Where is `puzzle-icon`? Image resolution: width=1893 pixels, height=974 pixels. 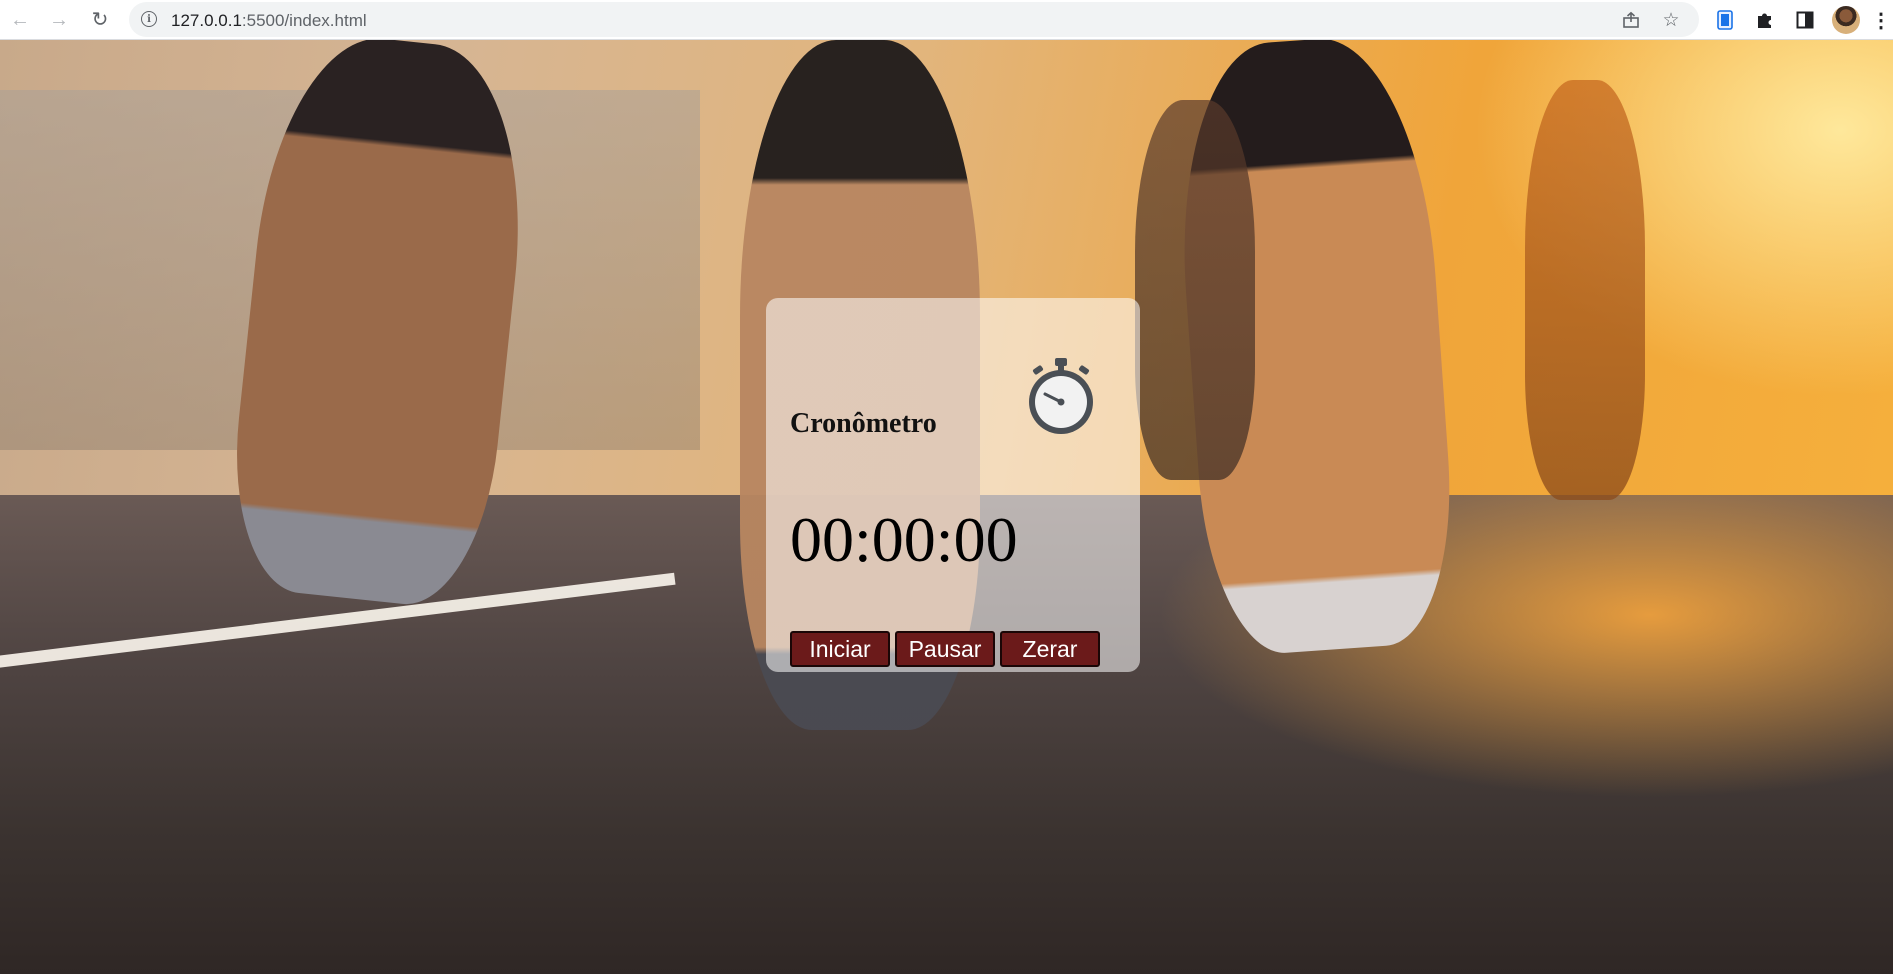
puzzle-icon is located at coordinates (1765, 20).